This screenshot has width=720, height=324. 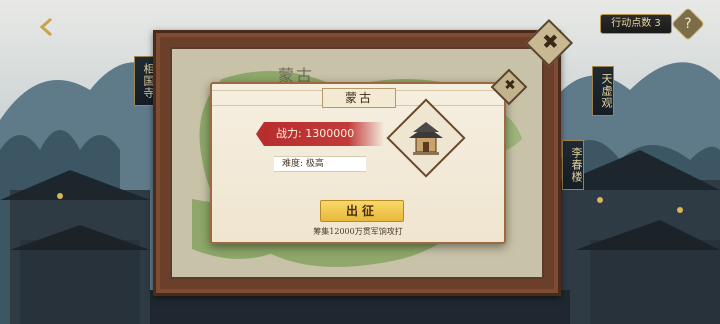 I want to click on difficulty-bar: 难度: 极高, so click(x=320, y=164).